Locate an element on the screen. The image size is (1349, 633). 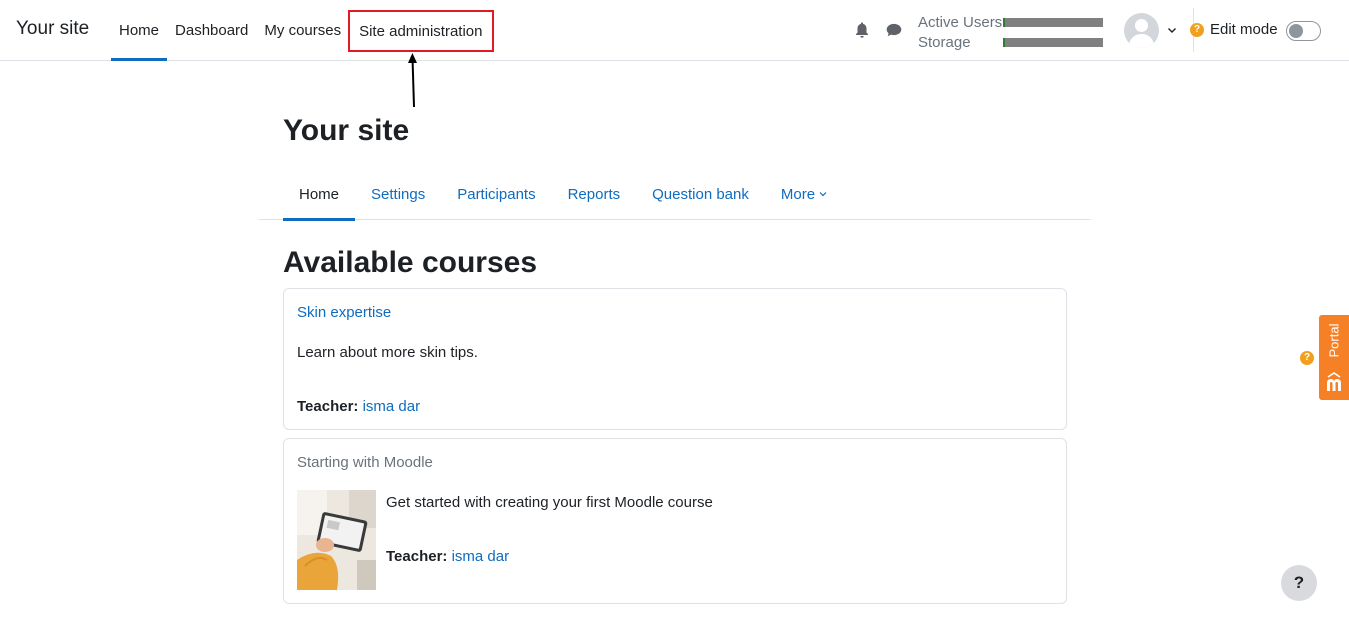
course-image is located at coordinates (336, 540).